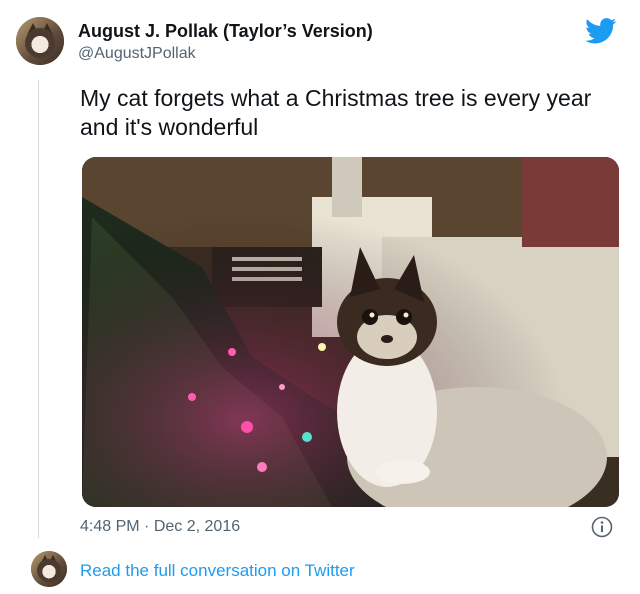 The image size is (640, 594). I want to click on tweet-date: Dec 2, 2016, so click(197, 526).